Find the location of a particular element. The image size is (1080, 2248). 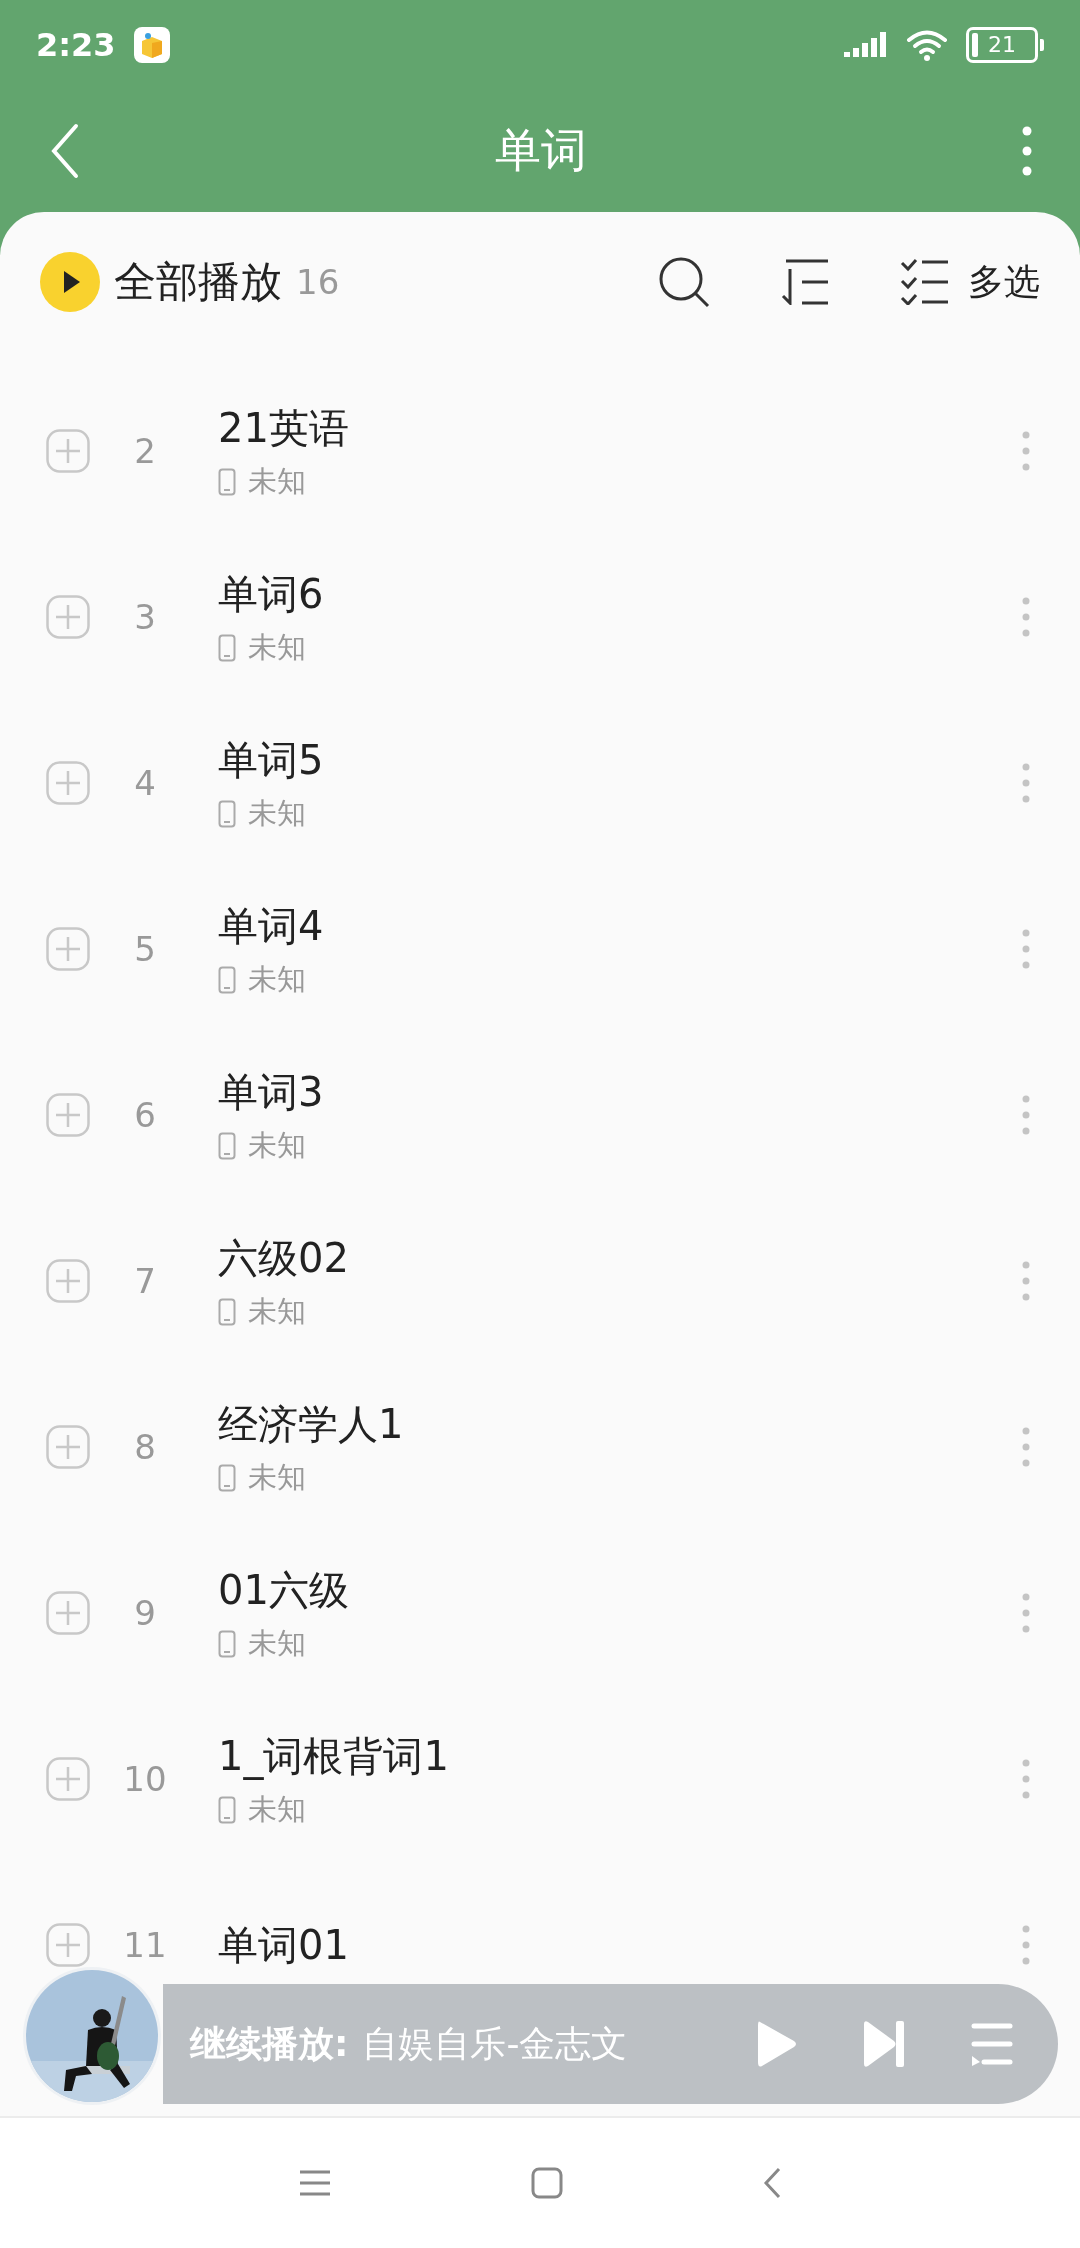

status-time: 2:23 is located at coordinates (76, 45).